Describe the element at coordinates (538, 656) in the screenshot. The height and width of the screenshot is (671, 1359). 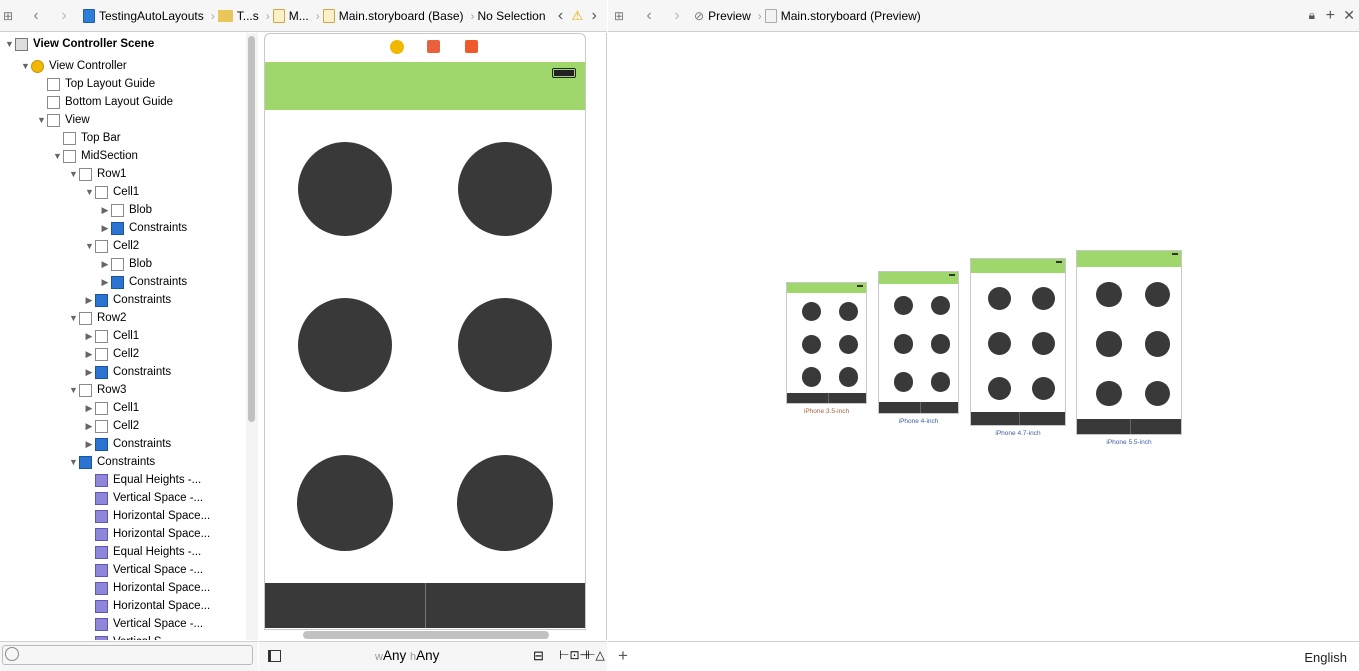
I see `align-icon: ⊟` at that location.